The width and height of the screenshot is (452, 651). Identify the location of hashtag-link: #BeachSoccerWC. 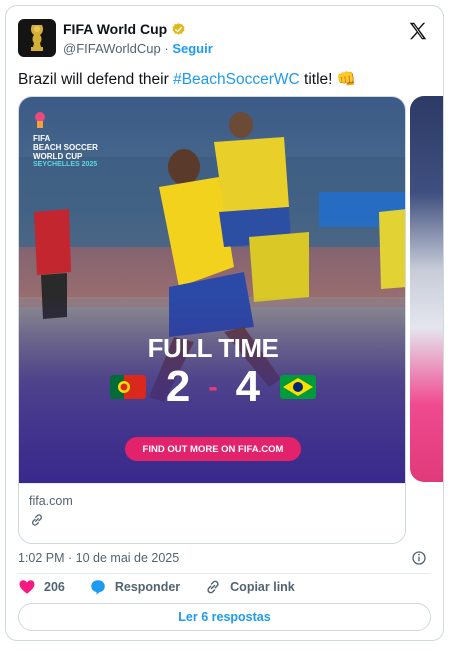
(236, 79).